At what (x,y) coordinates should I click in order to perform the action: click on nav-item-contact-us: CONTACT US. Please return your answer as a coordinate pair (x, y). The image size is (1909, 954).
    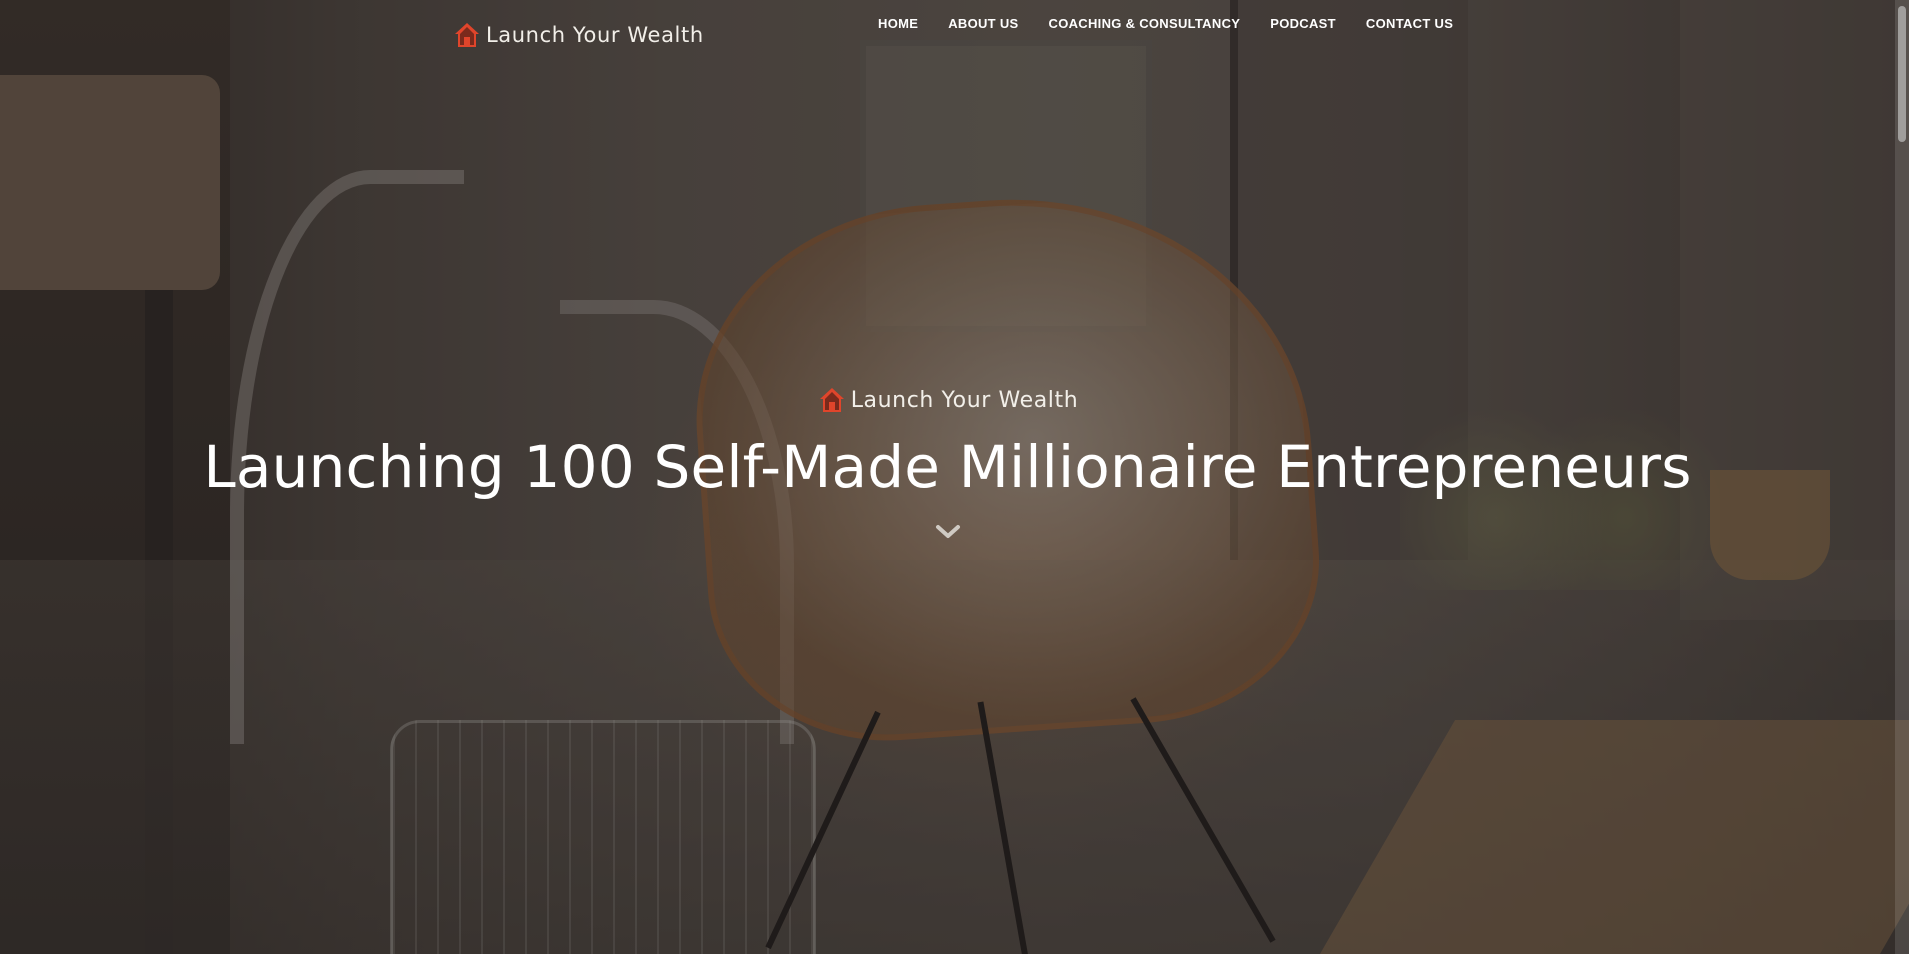
    Looking at the image, I should click on (1409, 23).